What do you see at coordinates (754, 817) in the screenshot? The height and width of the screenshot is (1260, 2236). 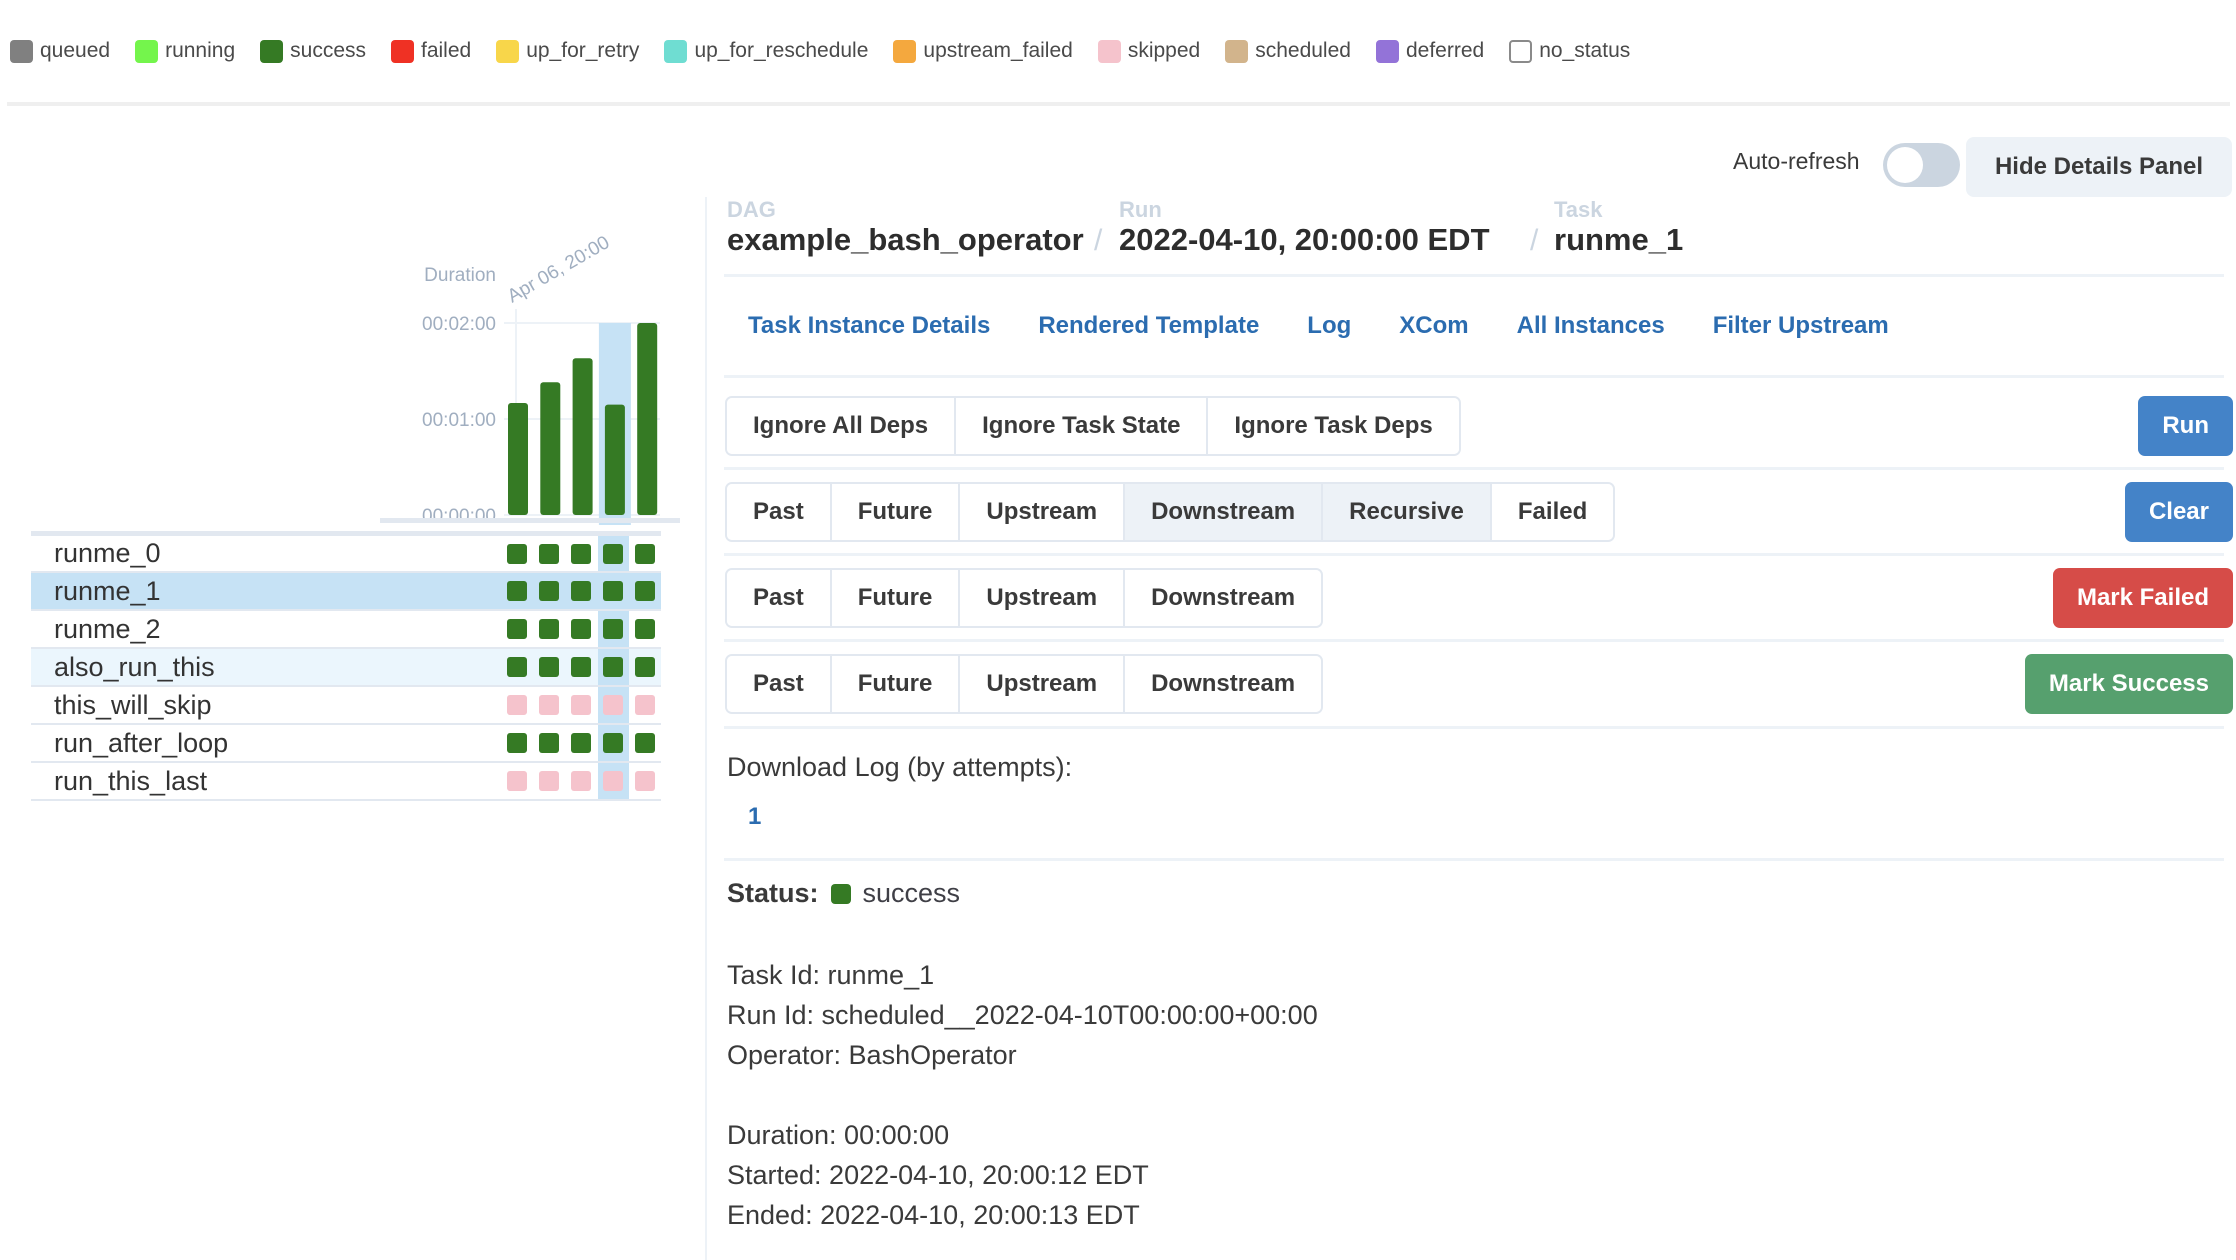 I see `log-attempt-link: 1` at bounding box center [754, 817].